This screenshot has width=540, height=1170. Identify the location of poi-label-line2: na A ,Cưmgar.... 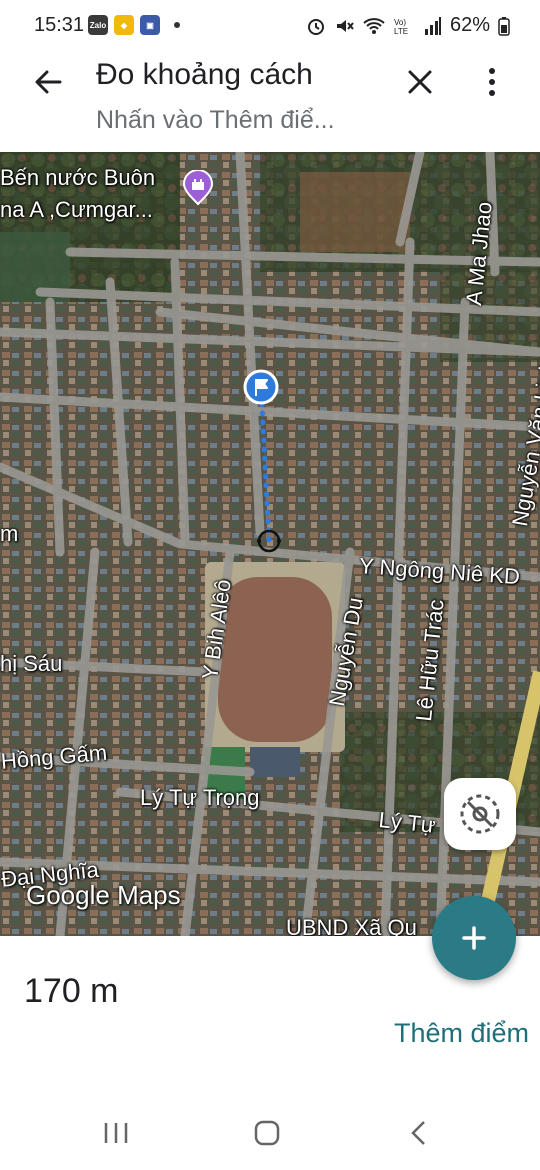
(76, 209).